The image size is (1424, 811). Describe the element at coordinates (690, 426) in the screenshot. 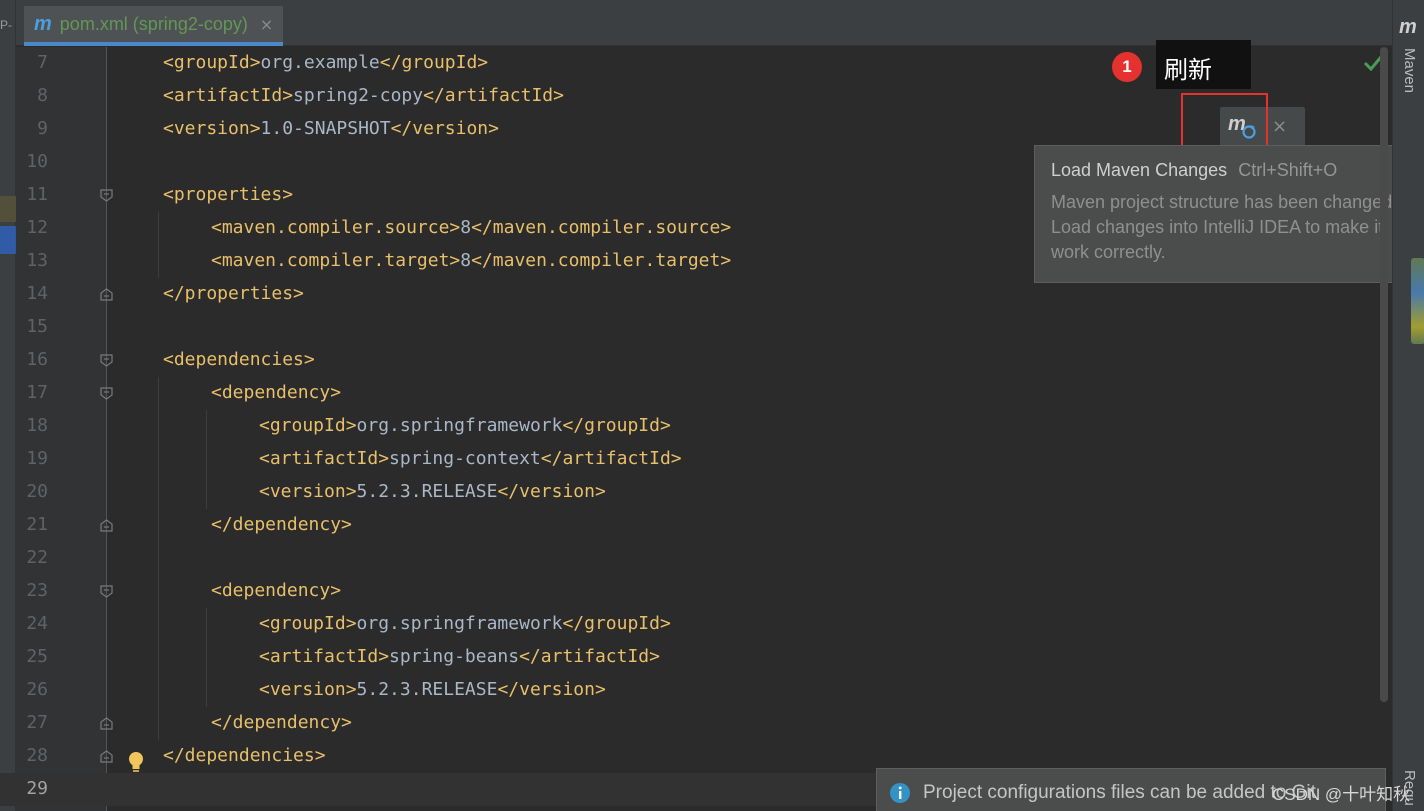

I see `code-line: 18 <groupId>org.springframework</groupId>` at that location.